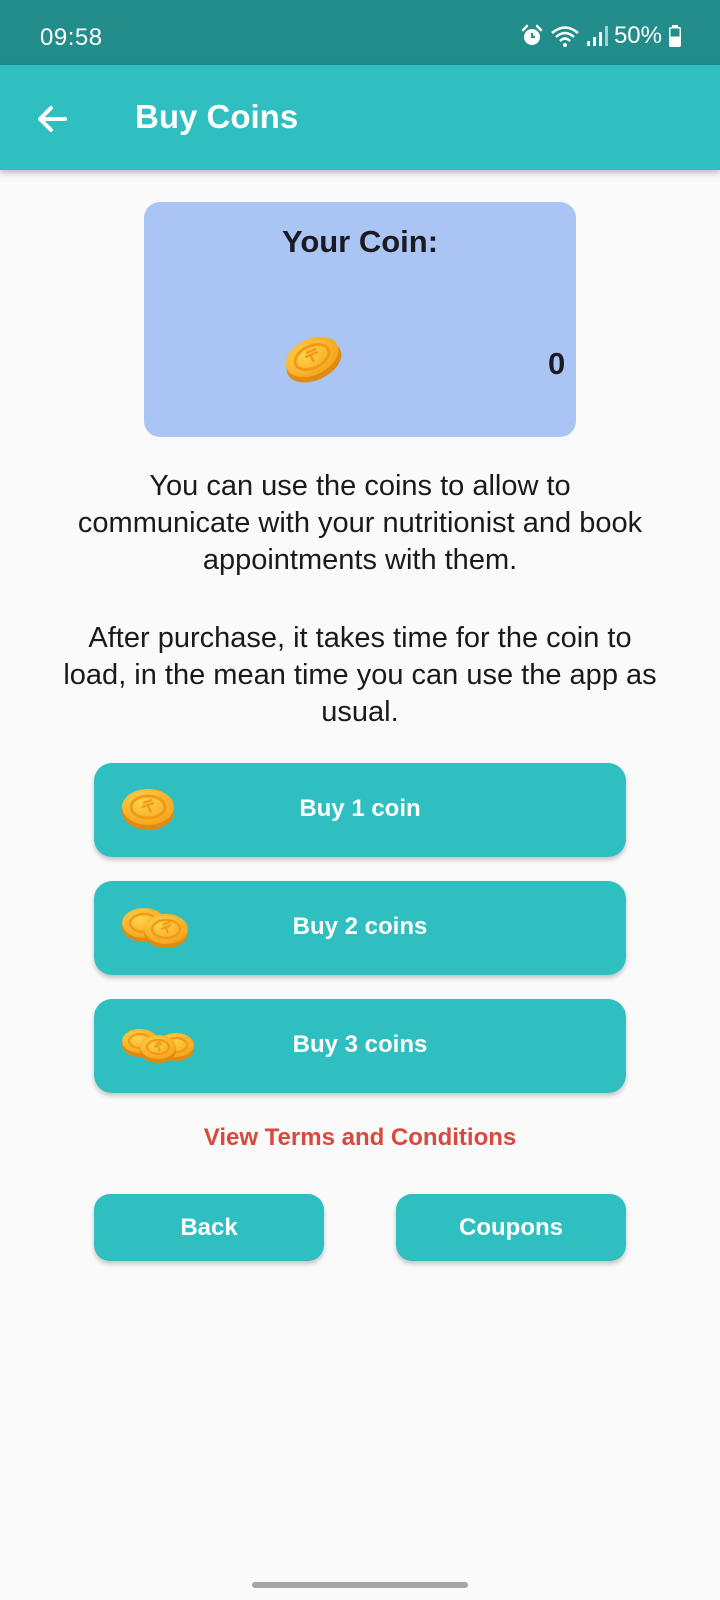  I want to click on buy-2-coins-label: Buy 2 coins, so click(360, 926).